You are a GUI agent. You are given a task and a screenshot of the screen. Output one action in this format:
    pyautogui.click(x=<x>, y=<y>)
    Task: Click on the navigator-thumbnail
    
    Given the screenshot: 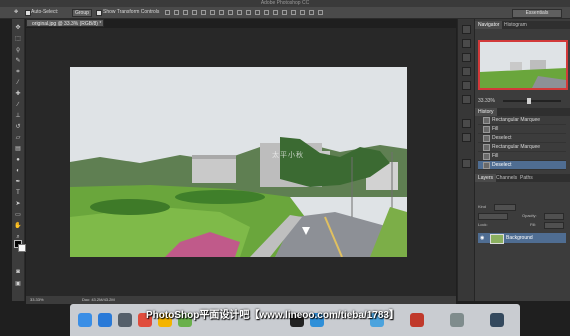 What is the action you would take?
    pyautogui.click(x=523, y=65)
    